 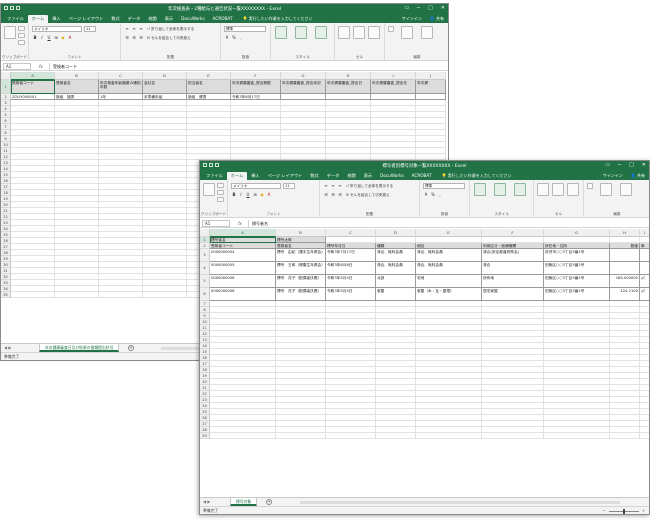 I want to click on merge-center-button: ⊟ セルを結合して中央揃え, so click(x=169, y=38).